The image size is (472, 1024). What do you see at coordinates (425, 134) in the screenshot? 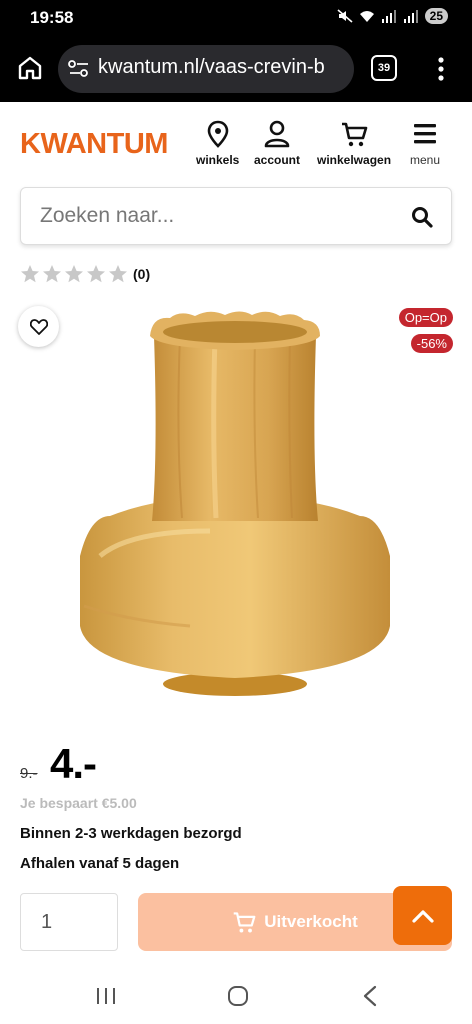
I see `hamburger-icon` at bounding box center [425, 134].